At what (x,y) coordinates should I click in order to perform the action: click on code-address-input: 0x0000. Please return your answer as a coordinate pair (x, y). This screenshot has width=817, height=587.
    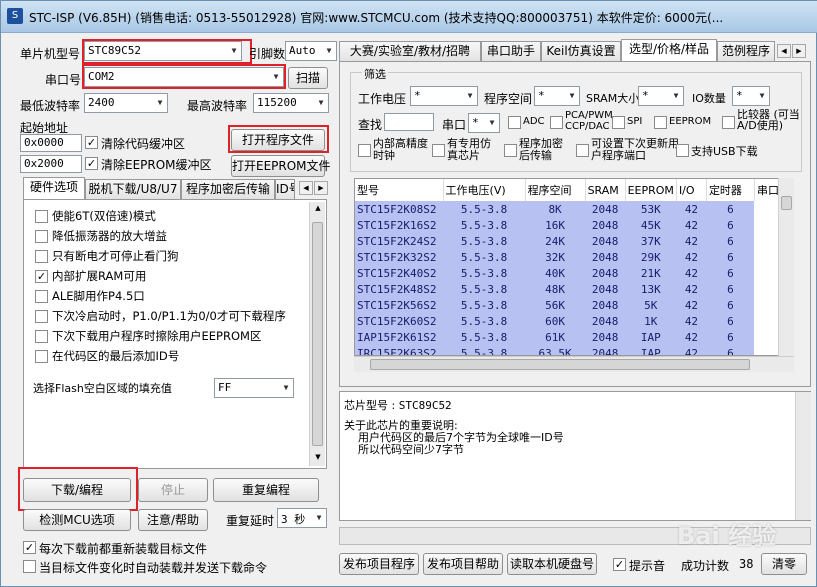
    Looking at the image, I should click on (51, 143).